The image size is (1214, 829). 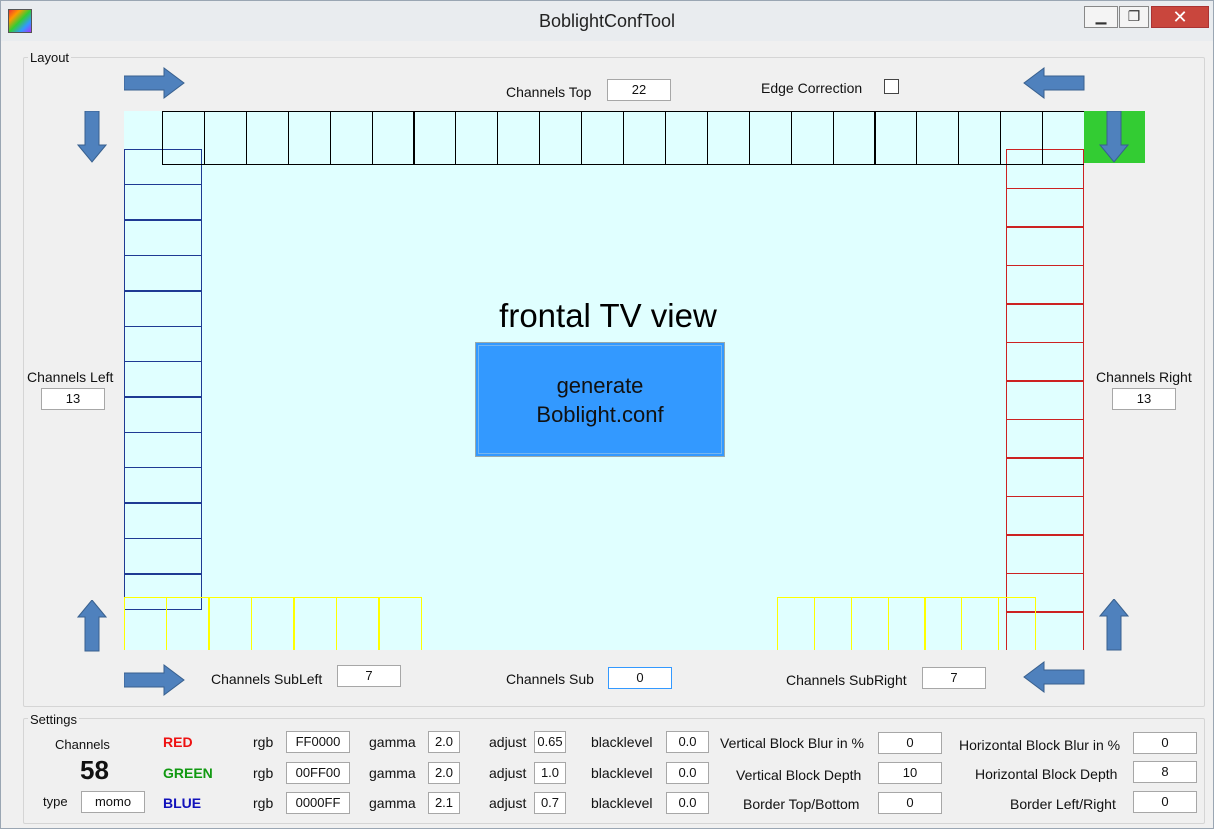 I want to click on adjust-input: 1.0, so click(x=550, y=773).